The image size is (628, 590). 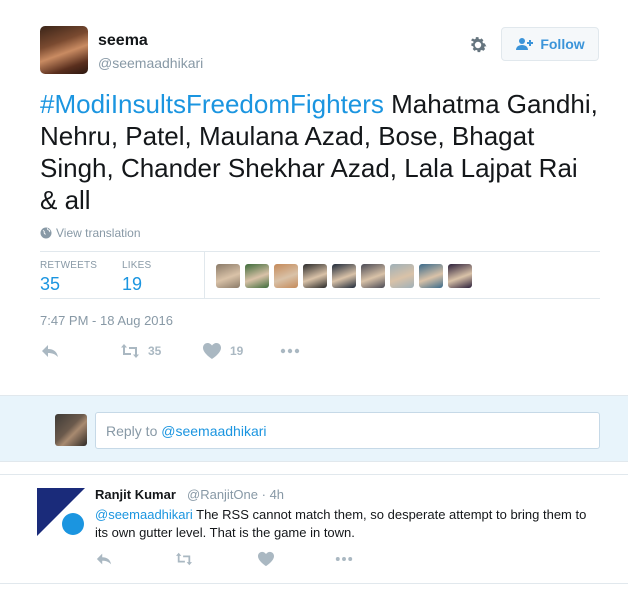 I want to click on retweets-label: RETWEETS, so click(x=69, y=265).